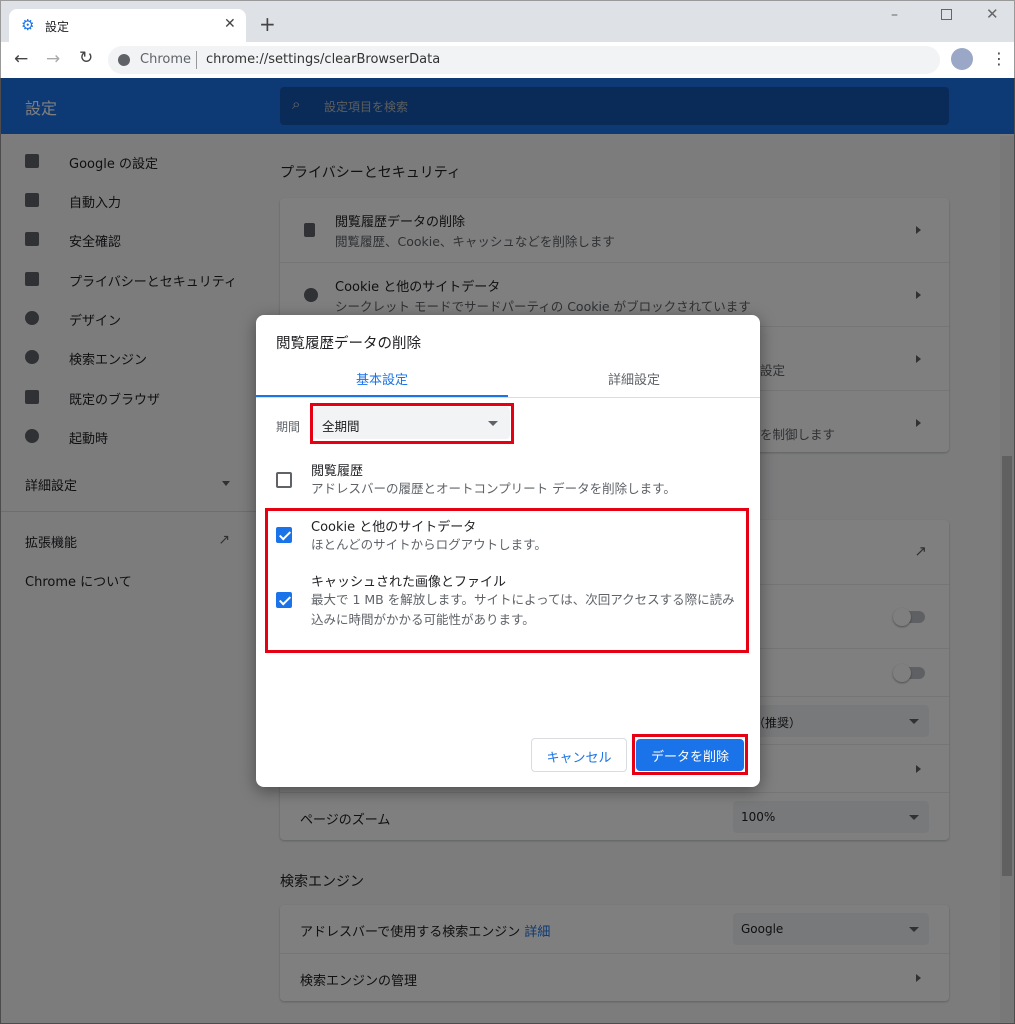 Image resolution: width=1015 pixels, height=1024 pixels. What do you see at coordinates (337, 471) in the screenshot?
I see `option-title: 閲覧履歴` at bounding box center [337, 471].